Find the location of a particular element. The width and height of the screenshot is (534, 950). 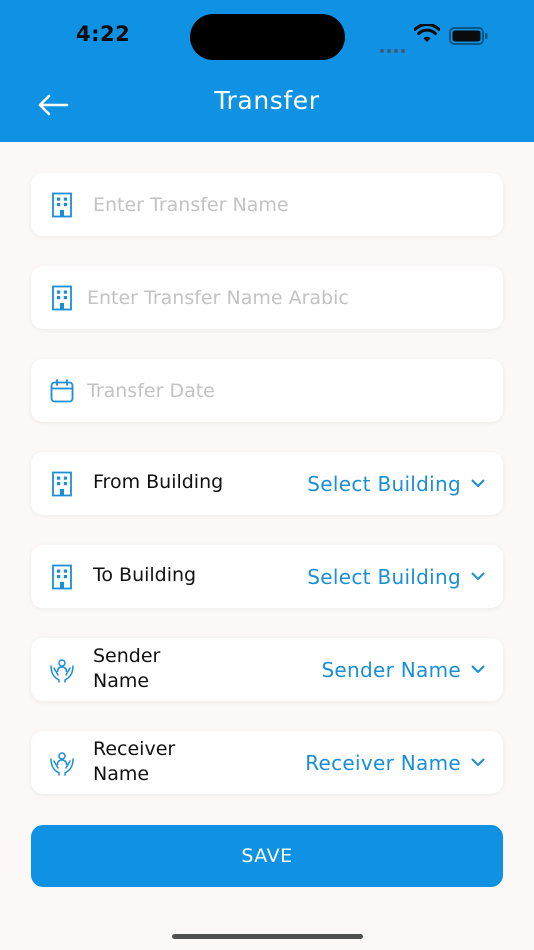

sender-name-field: Sender Name Sender Name is located at coordinates (267, 669).